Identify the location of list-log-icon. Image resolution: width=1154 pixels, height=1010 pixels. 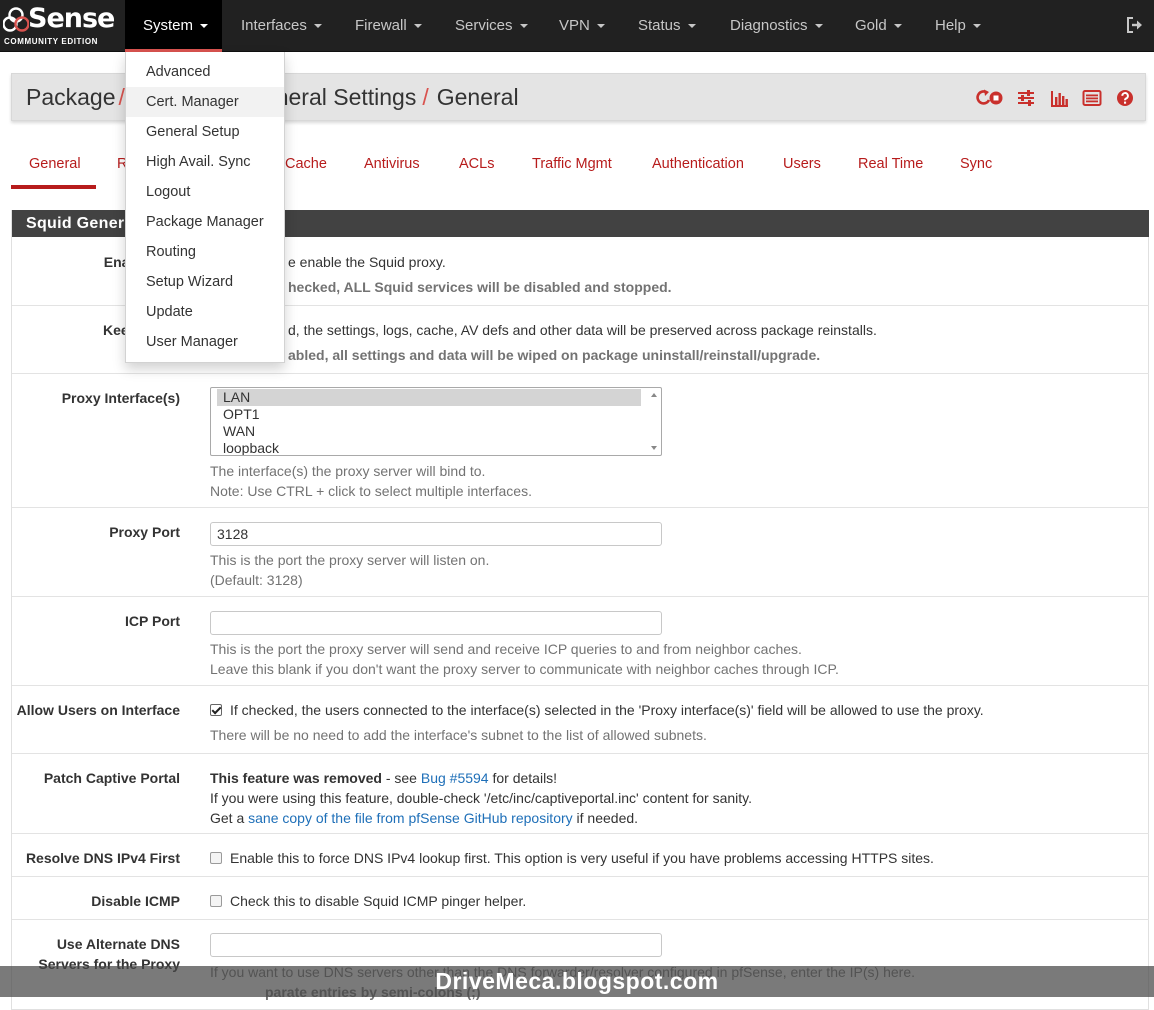
(1092, 98).